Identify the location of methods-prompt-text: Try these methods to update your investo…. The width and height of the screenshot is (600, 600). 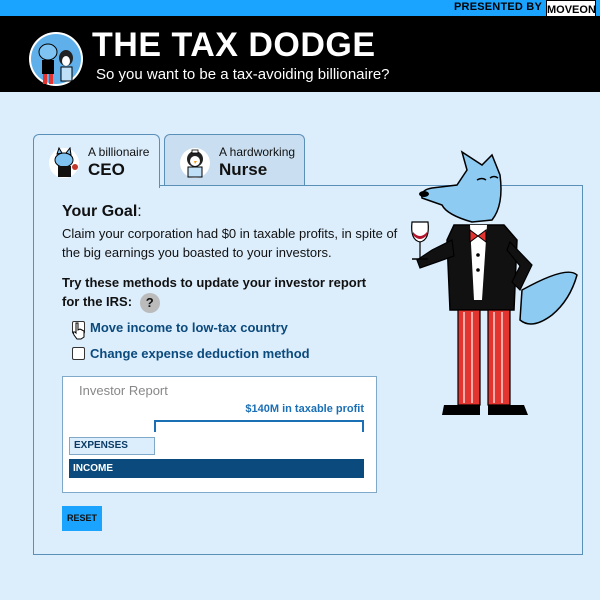
(214, 292).